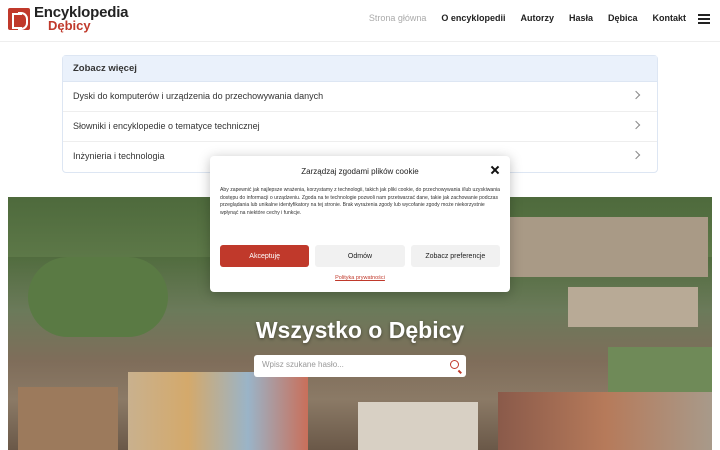 The width and height of the screenshot is (720, 450). Describe the element at coordinates (360, 69) in the screenshot. I see `see-more-title: Zobacz więcej` at that location.